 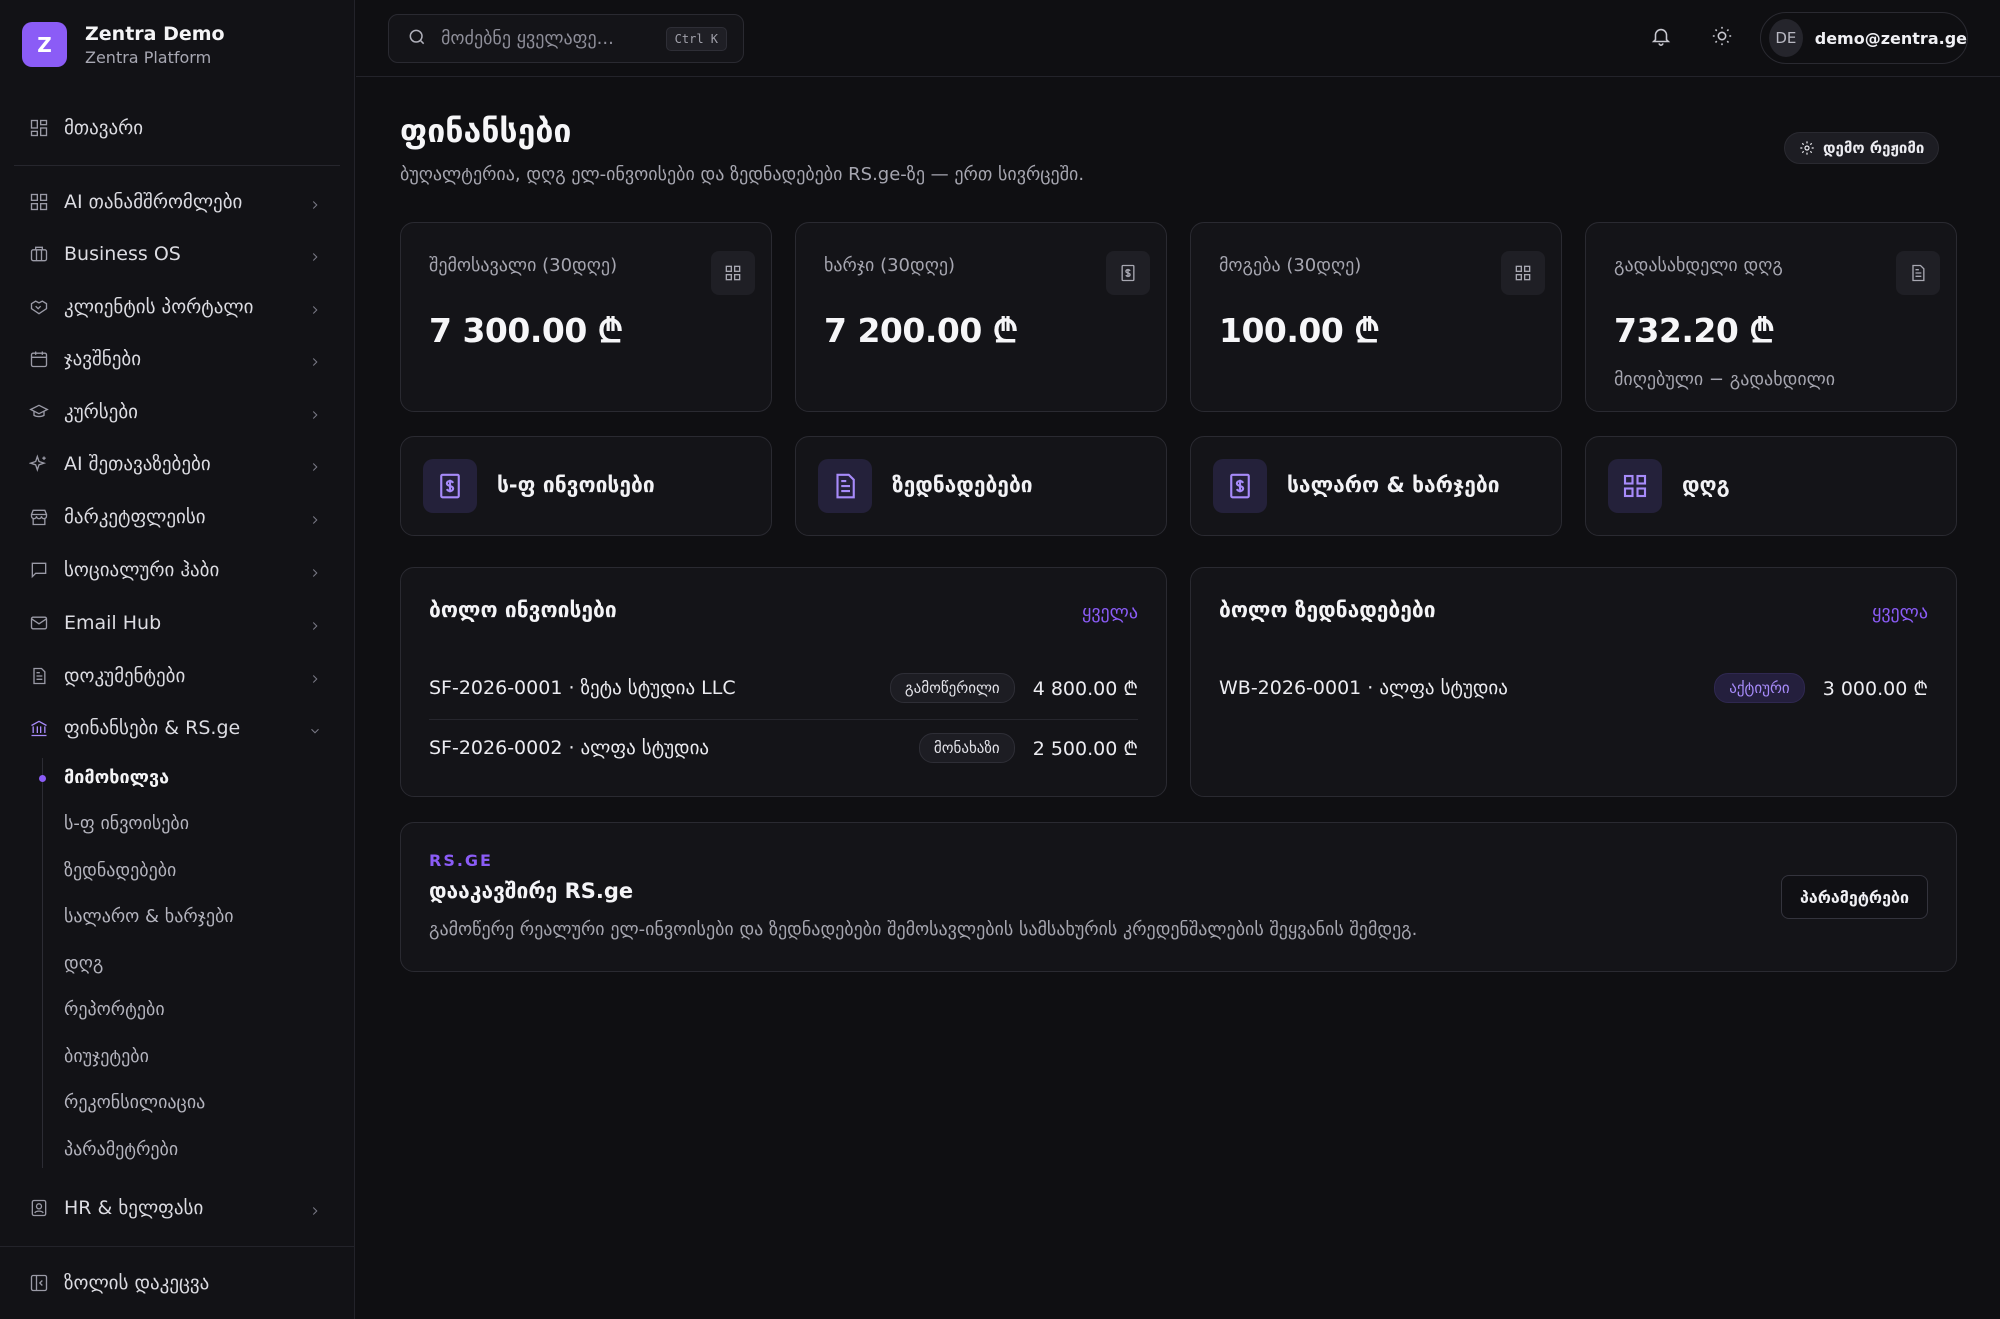 I want to click on quick-action-label: ზედნადებები, so click(x=962, y=485).